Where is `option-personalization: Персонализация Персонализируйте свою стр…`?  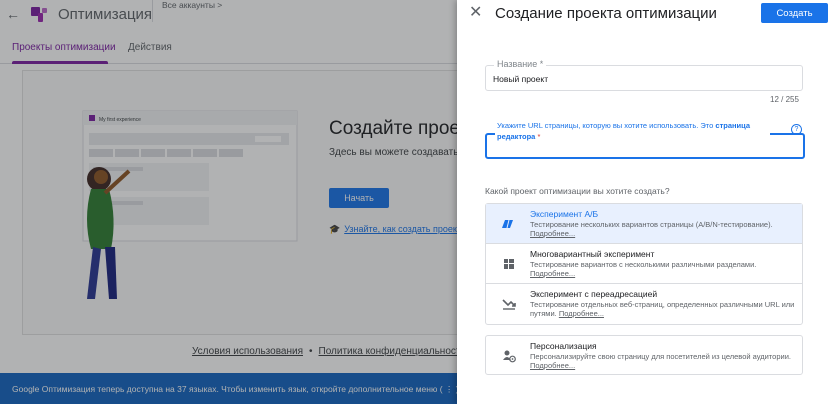 option-personalization: Персонализация Персонализируйте свою стр… is located at coordinates (644, 355).